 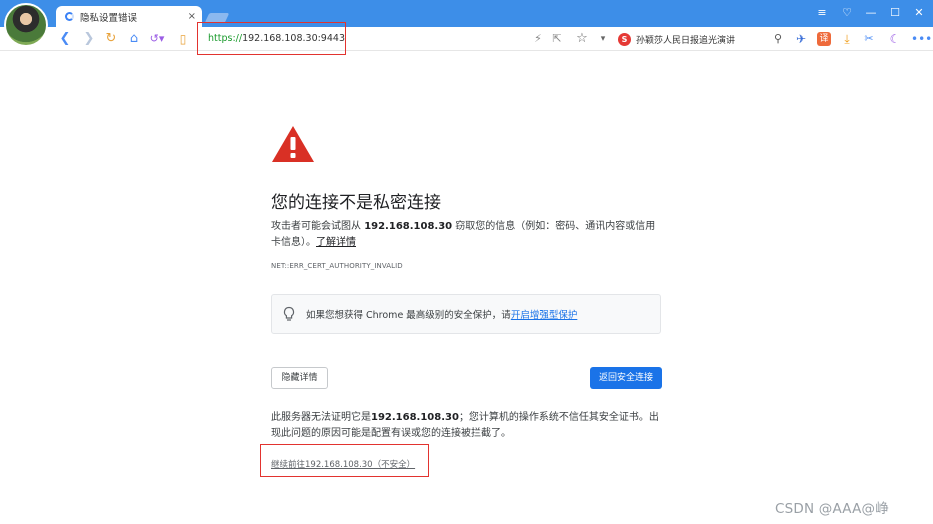 I want to click on tab-privacy-error: 隐私设置错误 ×, so click(x=129, y=16).